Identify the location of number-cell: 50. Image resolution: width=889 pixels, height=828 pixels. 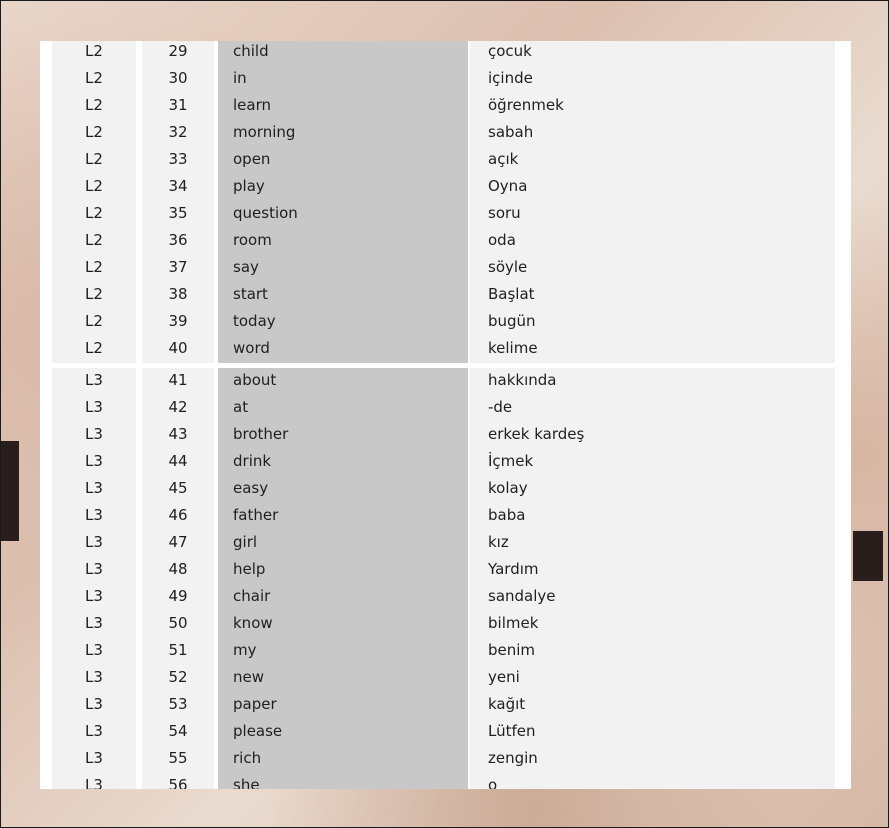
(178, 624).